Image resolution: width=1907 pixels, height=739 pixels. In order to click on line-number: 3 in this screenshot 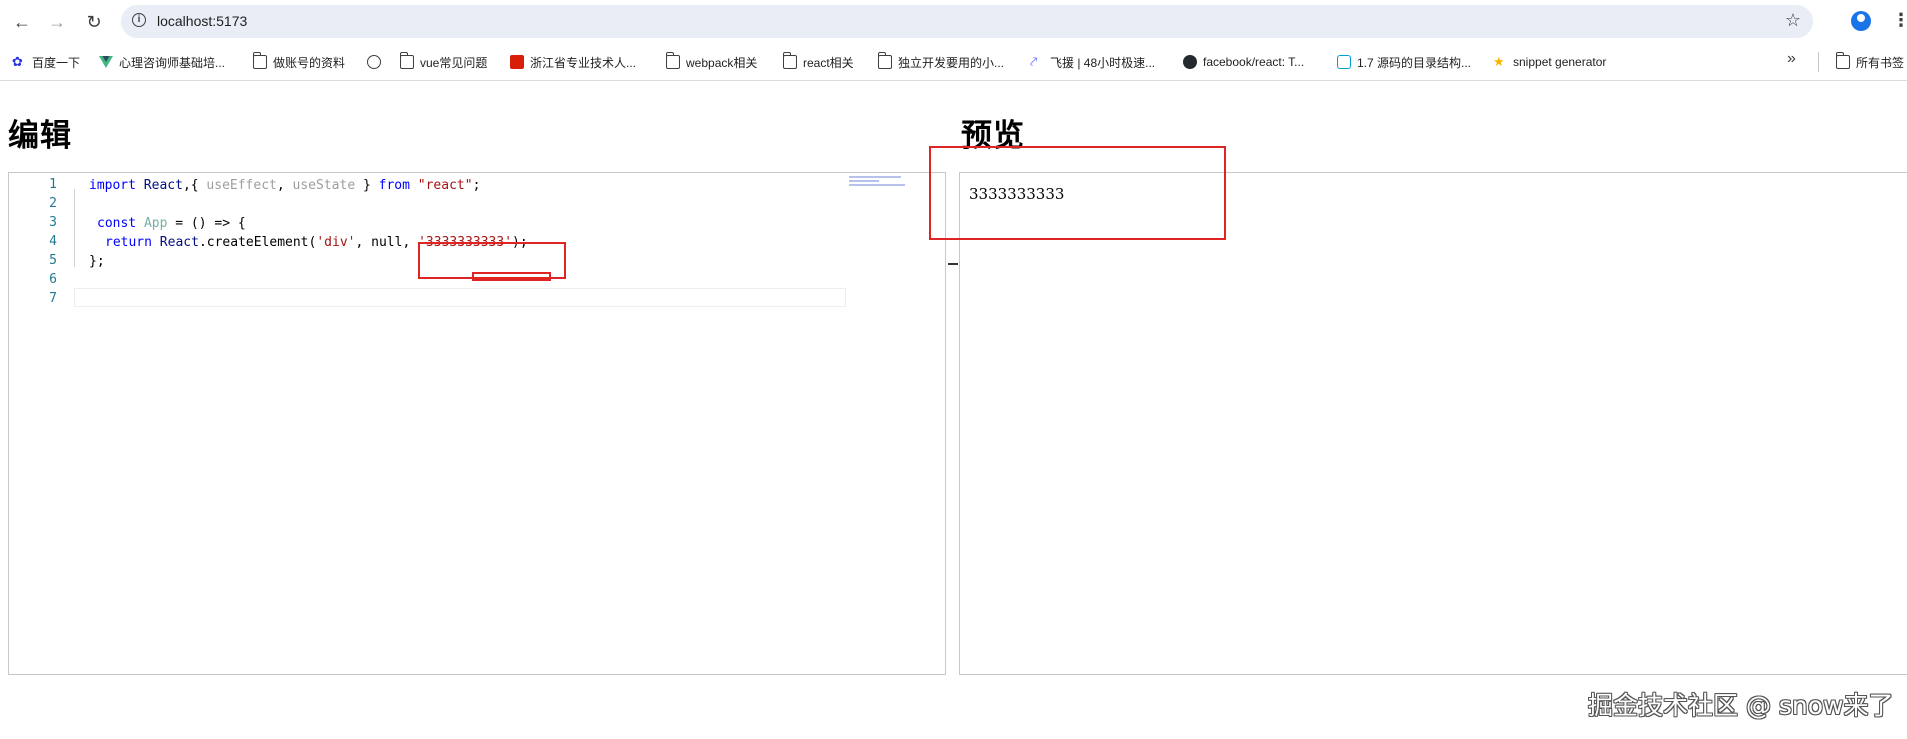, I will do `click(53, 222)`.